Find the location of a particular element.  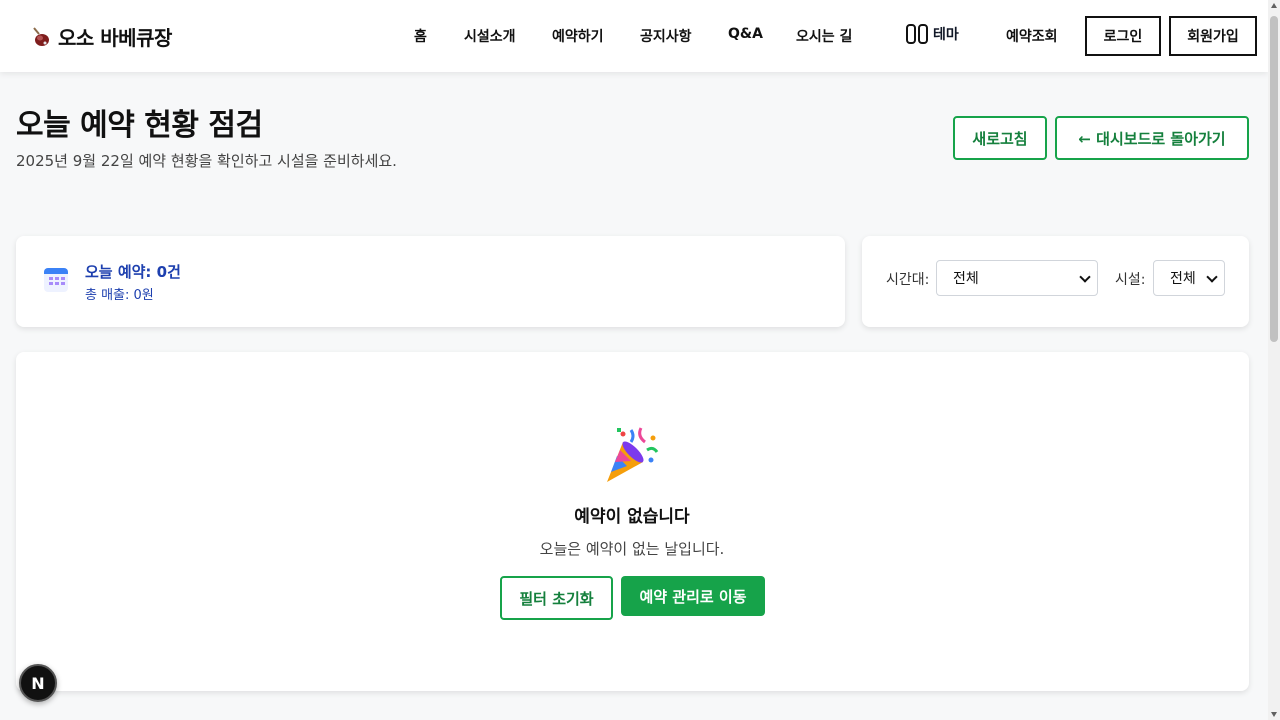

page-subtitle: 2025년 9월 22일 예약 현황을 확인하고 시설을 준비하세요. is located at coordinates (206, 161).